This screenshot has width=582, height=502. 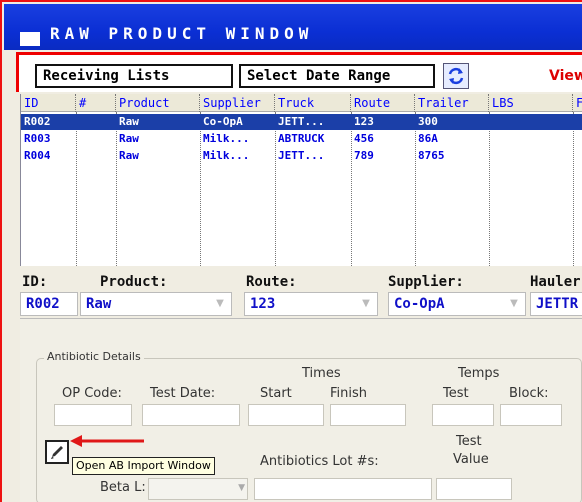 I want to click on finish-time-input, so click(x=368, y=415).